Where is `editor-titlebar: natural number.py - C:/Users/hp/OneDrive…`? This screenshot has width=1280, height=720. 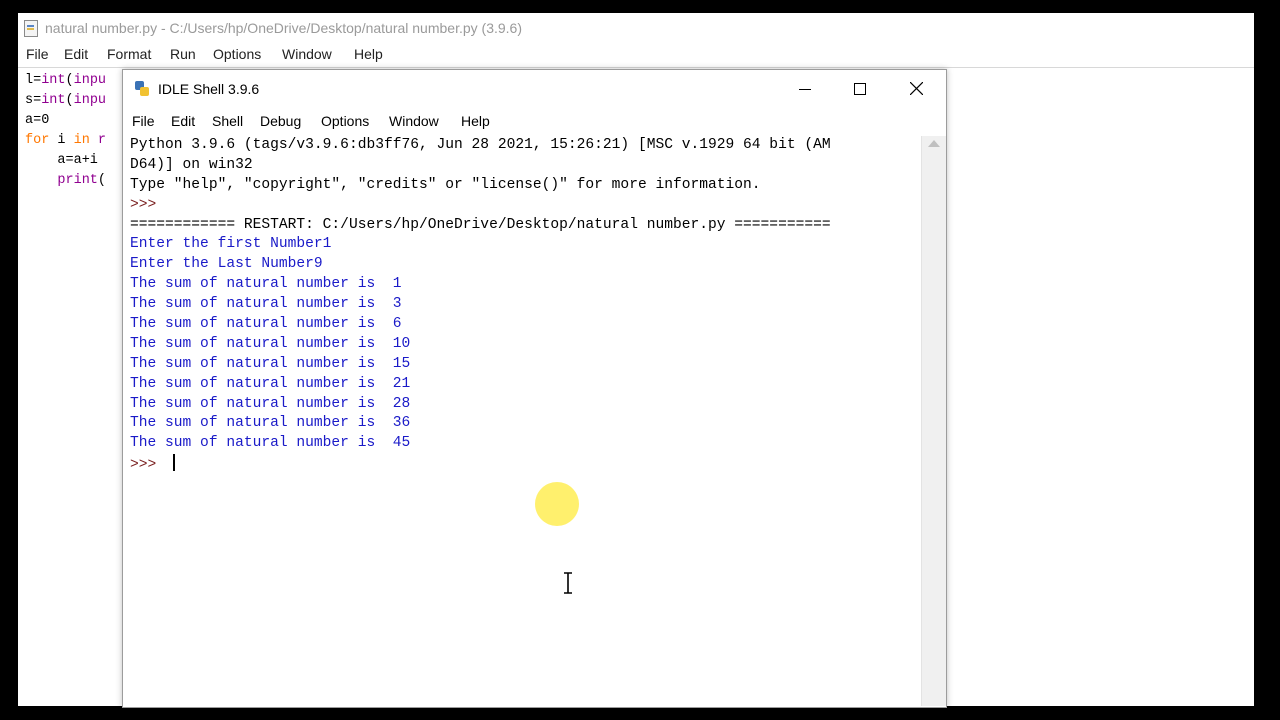 editor-titlebar: natural number.py - C:/Users/hp/OneDrive… is located at coordinates (636, 28).